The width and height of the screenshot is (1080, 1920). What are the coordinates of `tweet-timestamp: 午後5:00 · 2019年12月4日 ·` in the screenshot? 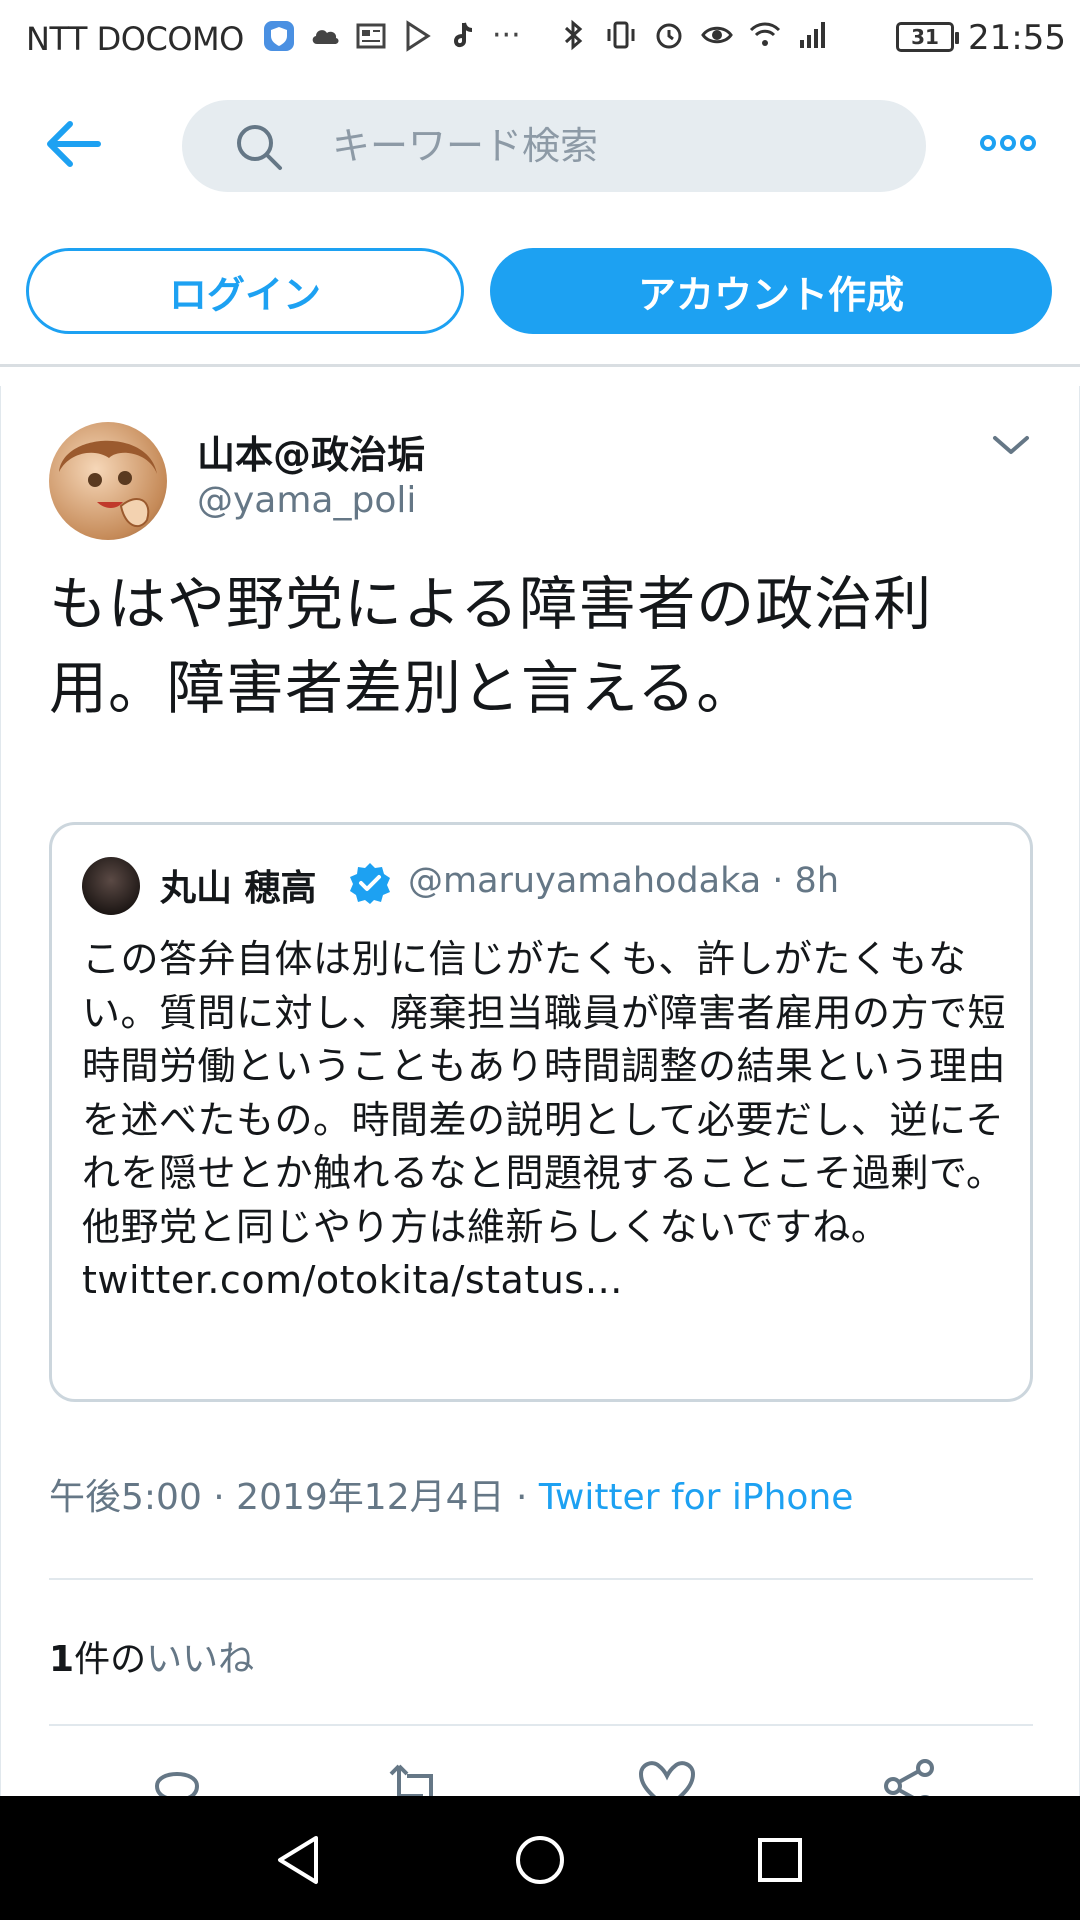 It's located at (294, 1497).